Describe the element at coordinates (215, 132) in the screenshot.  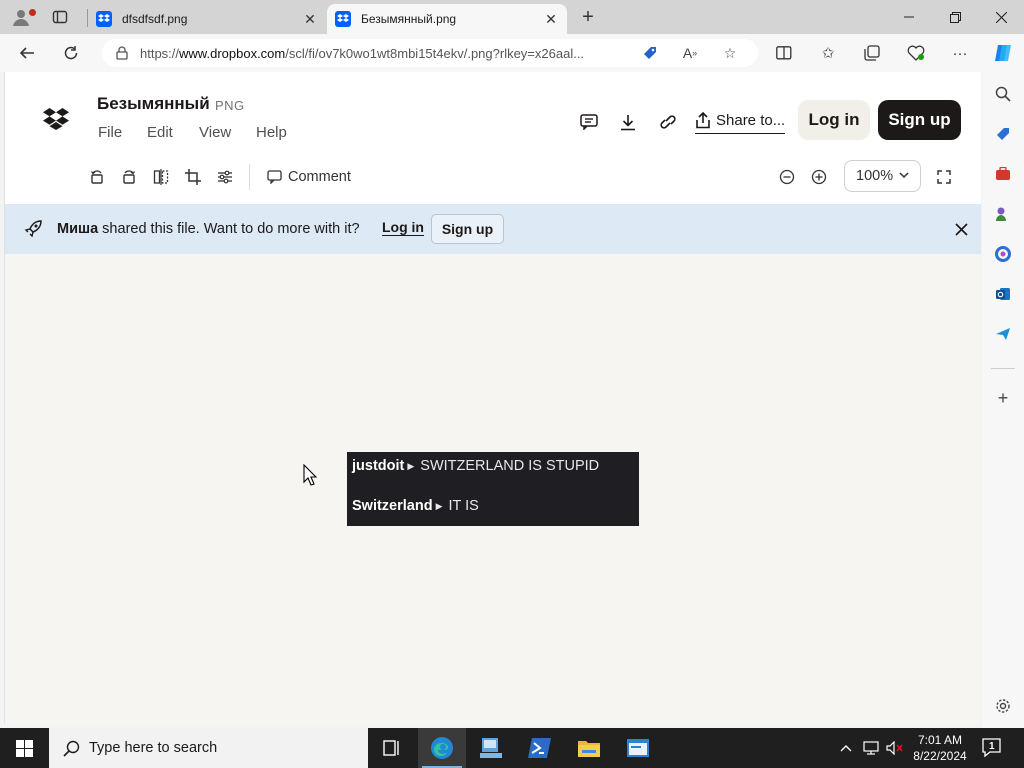
I see `menu-view: View` at that location.